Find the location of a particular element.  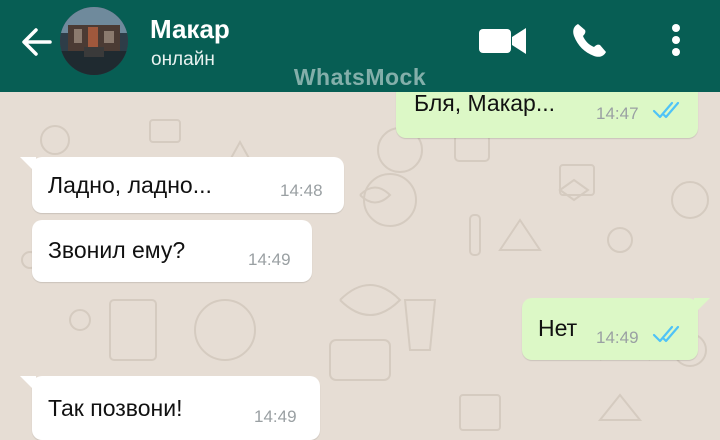

message-text: Звонил ему? is located at coordinates (117, 250).